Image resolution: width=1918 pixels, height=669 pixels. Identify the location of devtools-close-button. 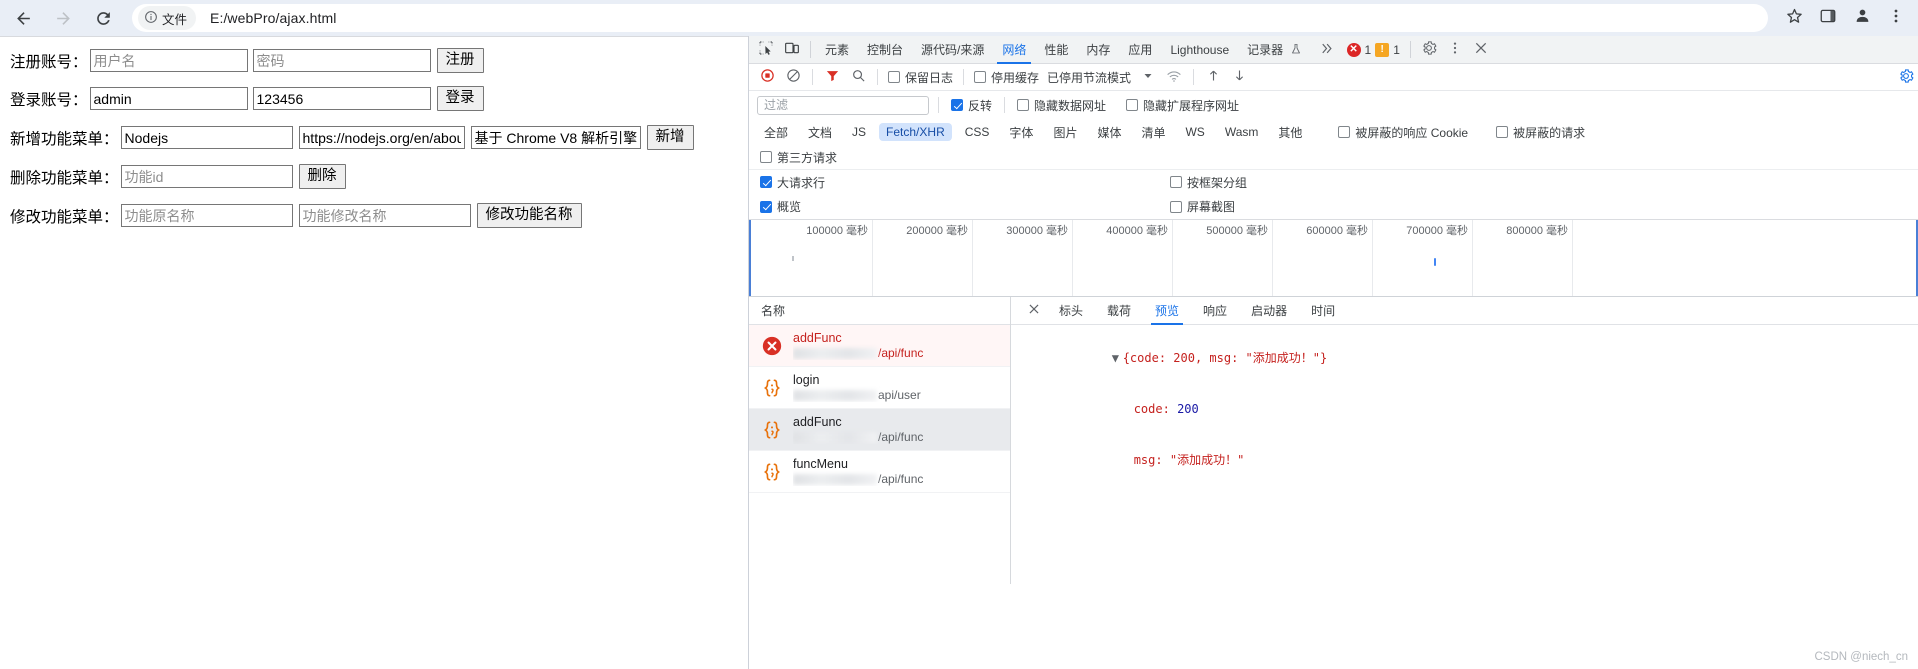
(1481, 50).